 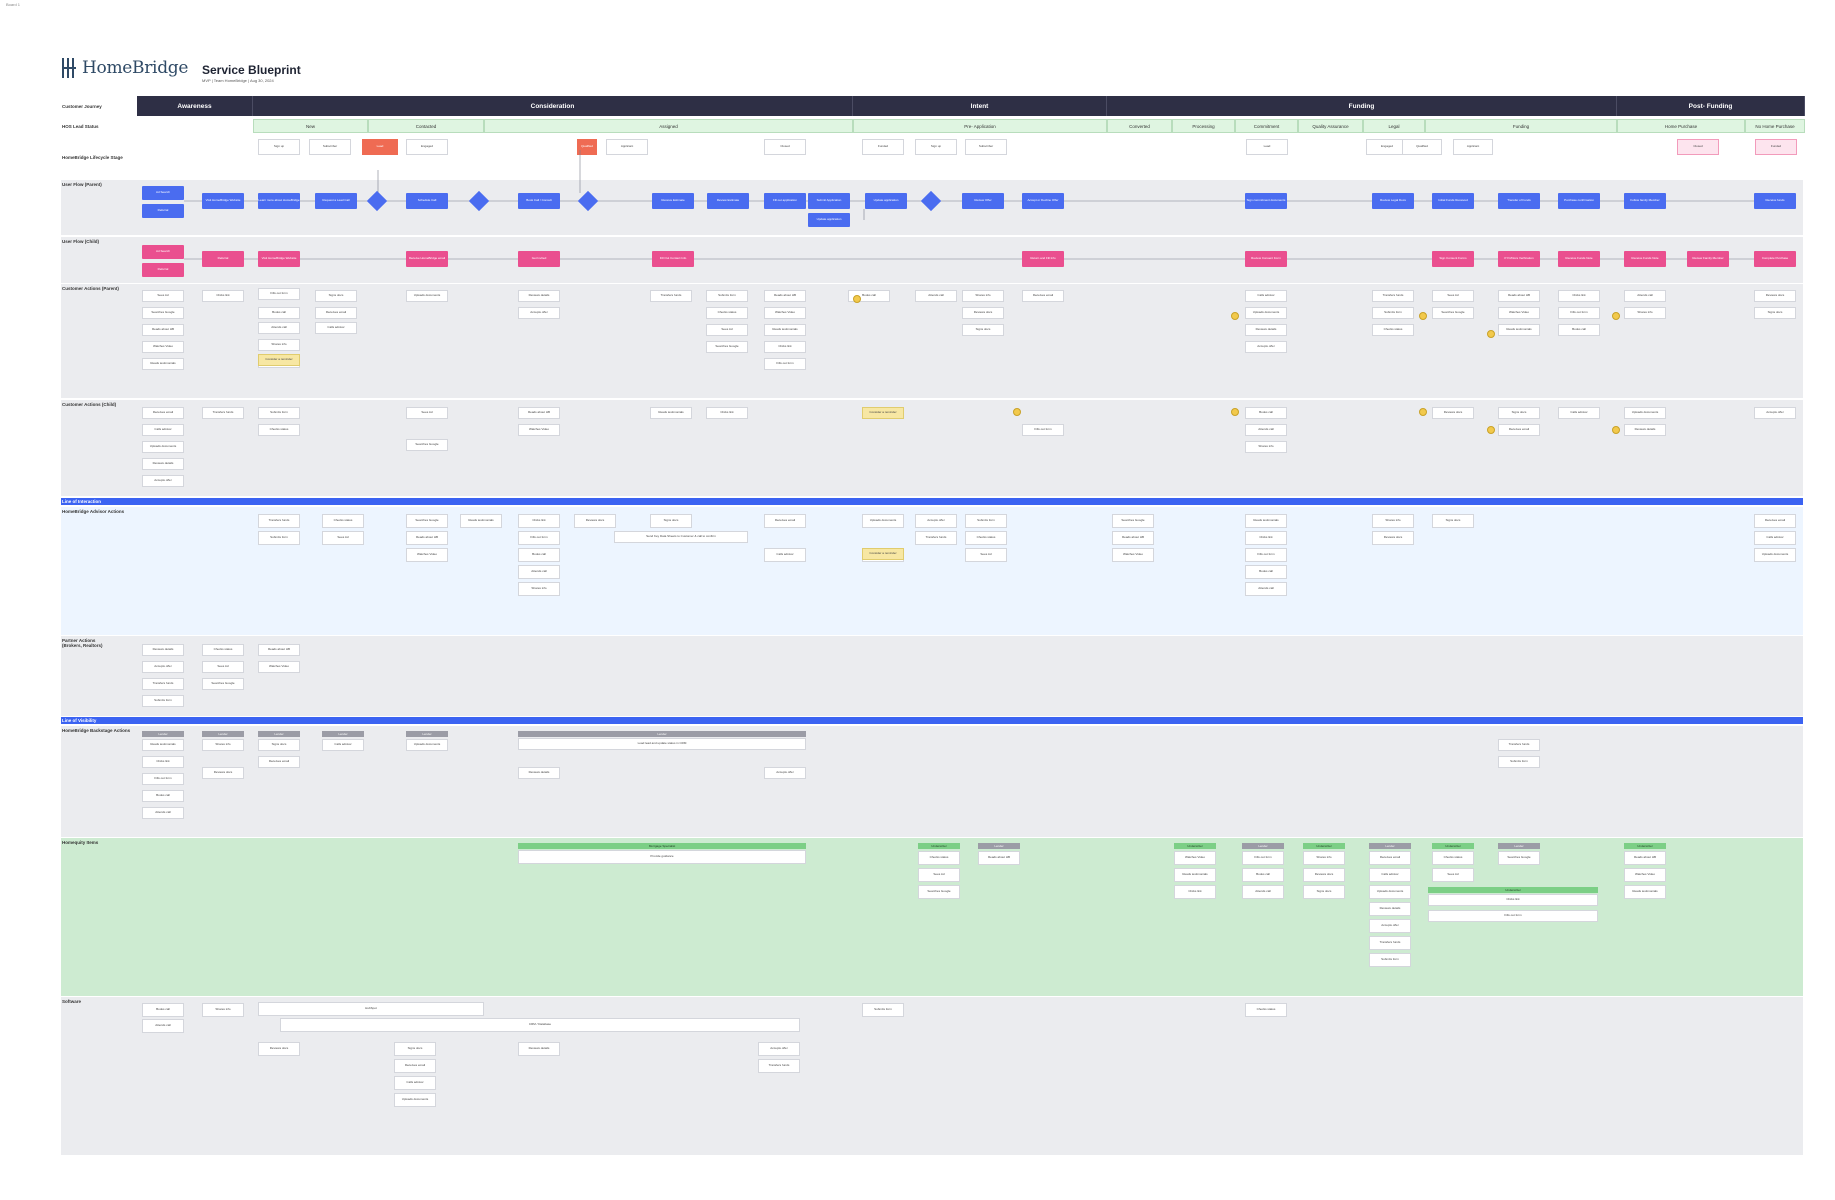 What do you see at coordinates (427, 259) in the screenshot?
I see `flow-node-child: Receive HomeBridge email` at bounding box center [427, 259].